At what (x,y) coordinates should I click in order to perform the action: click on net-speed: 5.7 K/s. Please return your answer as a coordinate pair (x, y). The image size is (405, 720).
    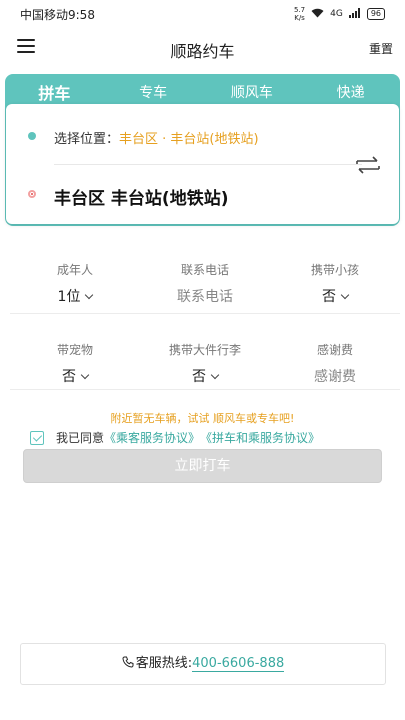
    Looking at the image, I should click on (299, 14).